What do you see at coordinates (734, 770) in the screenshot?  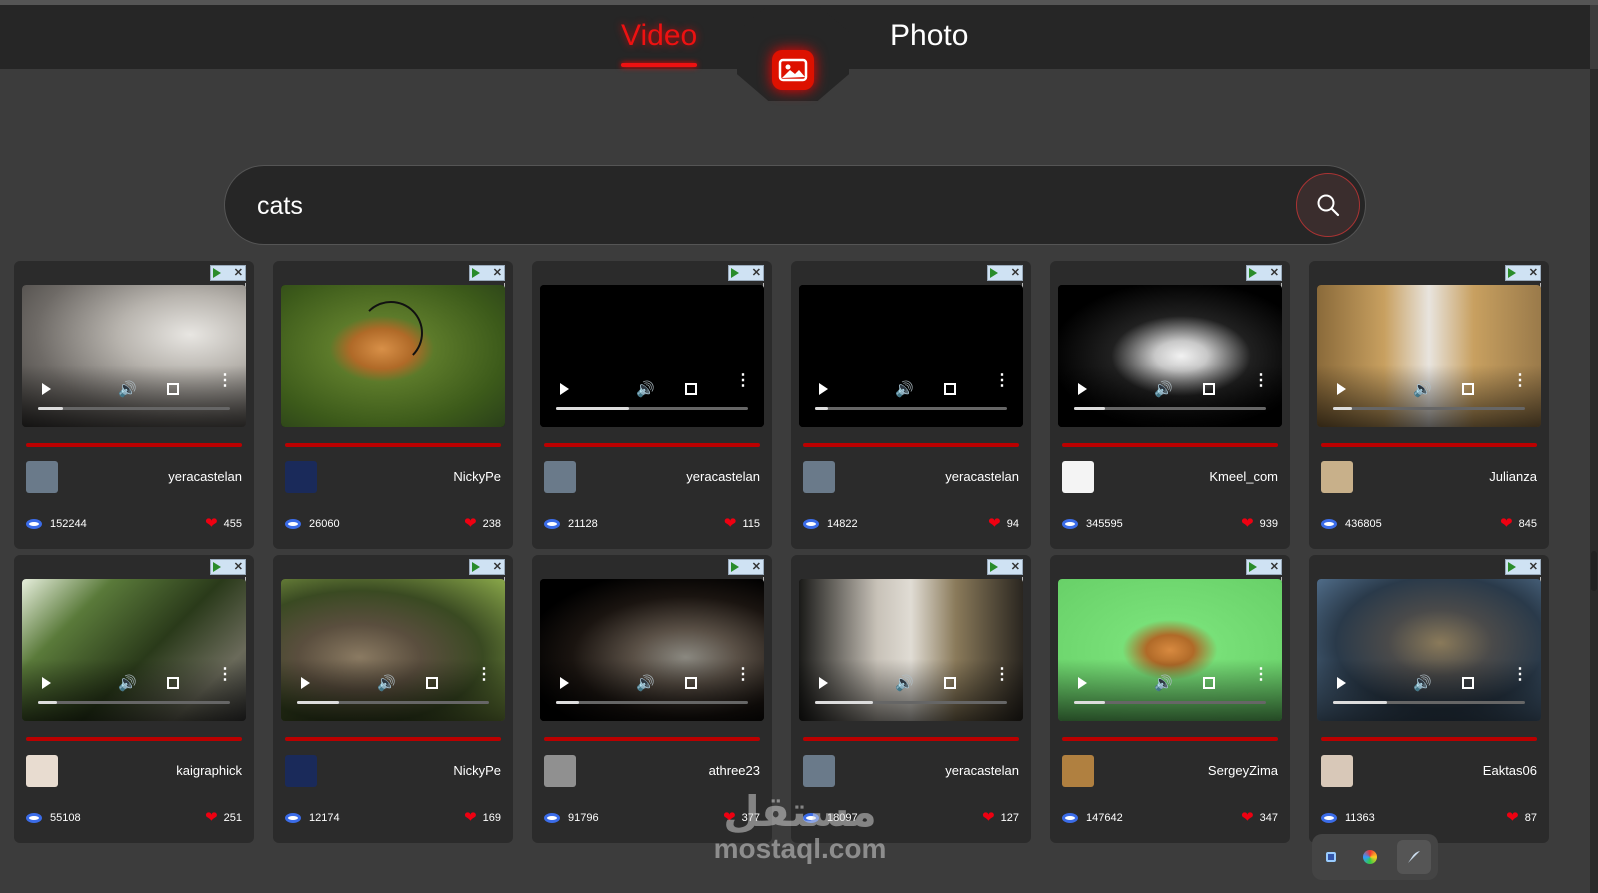 I see `username: athree23` at bounding box center [734, 770].